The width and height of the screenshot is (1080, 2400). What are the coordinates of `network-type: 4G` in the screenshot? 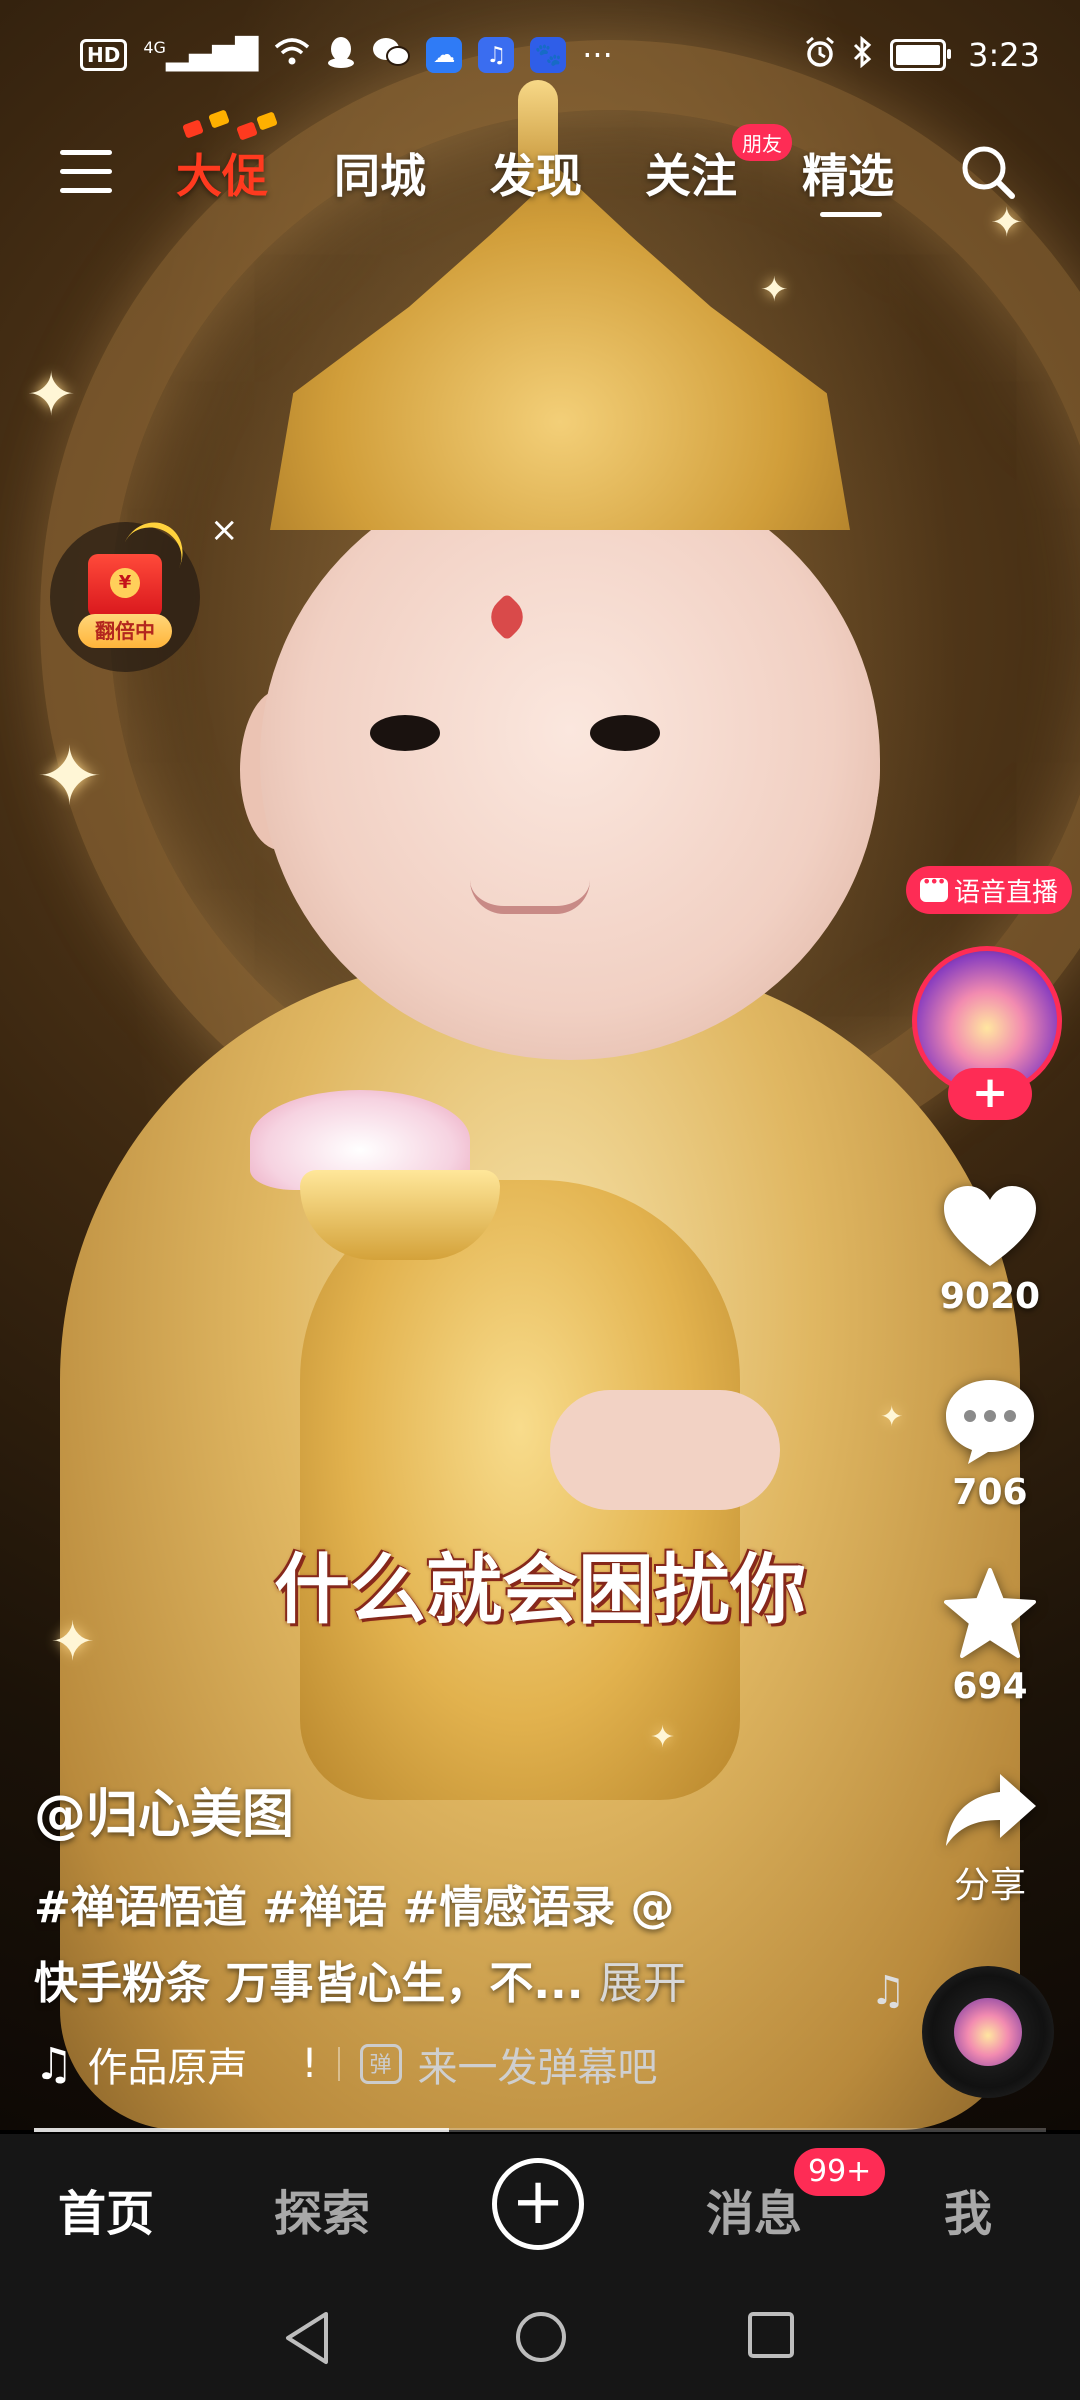 It's located at (154, 47).